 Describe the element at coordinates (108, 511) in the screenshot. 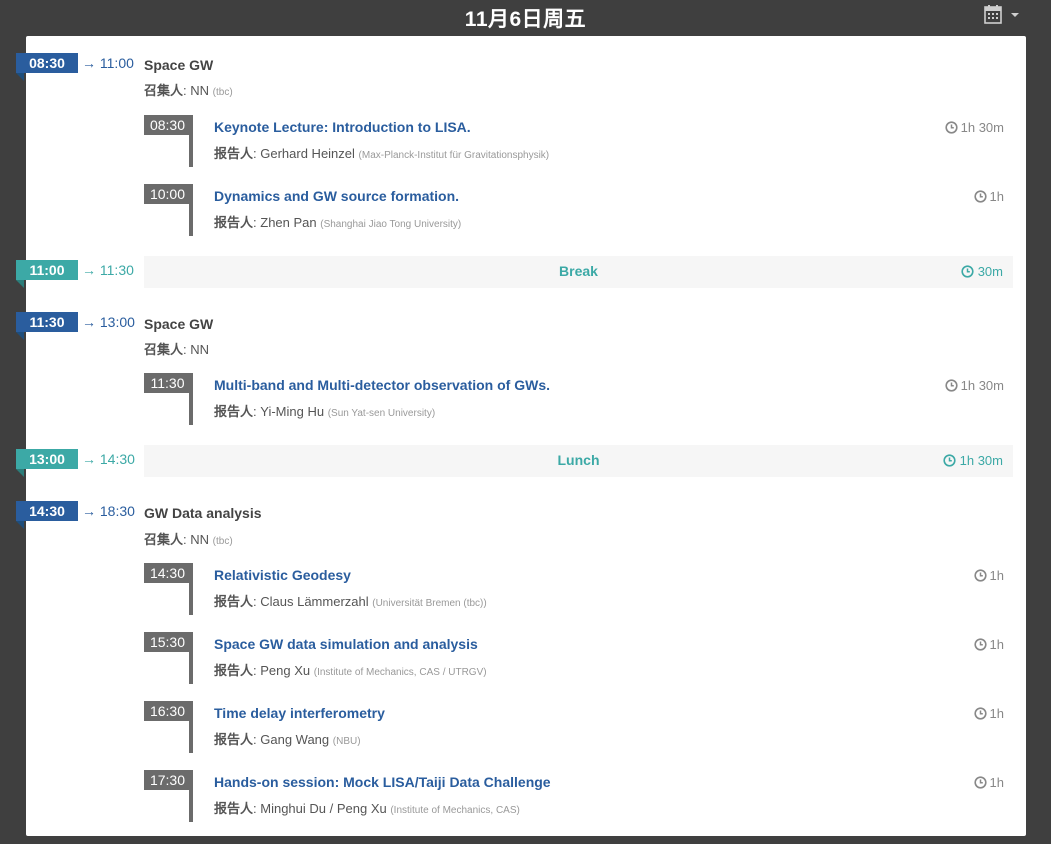

I see `session-end-time: → 18:30` at that location.